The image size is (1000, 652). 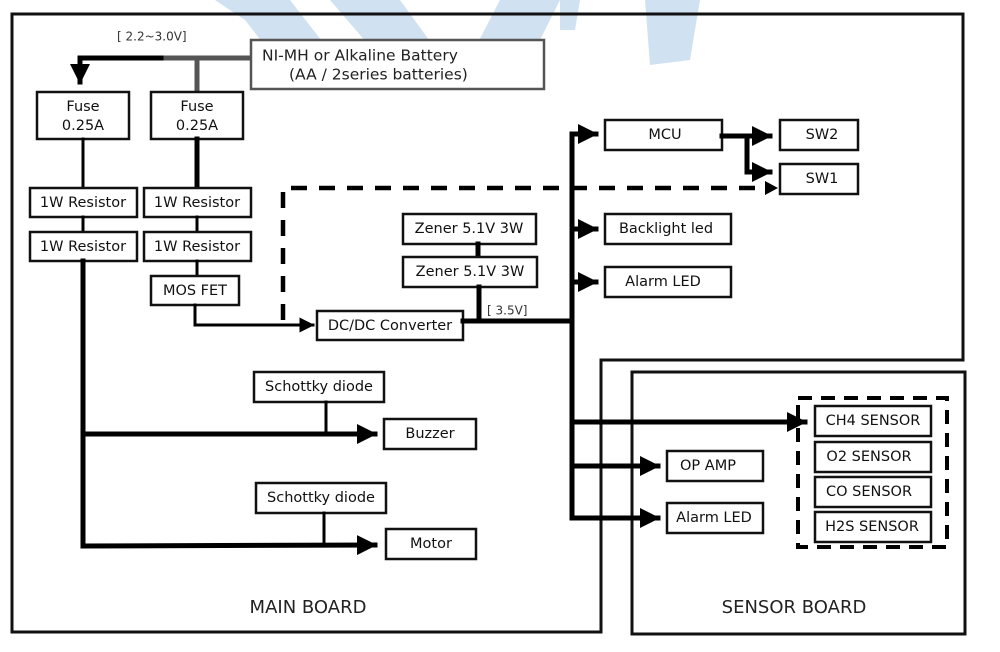 I want to click on schottky-1-label: Schottky diode, so click(x=319, y=387).